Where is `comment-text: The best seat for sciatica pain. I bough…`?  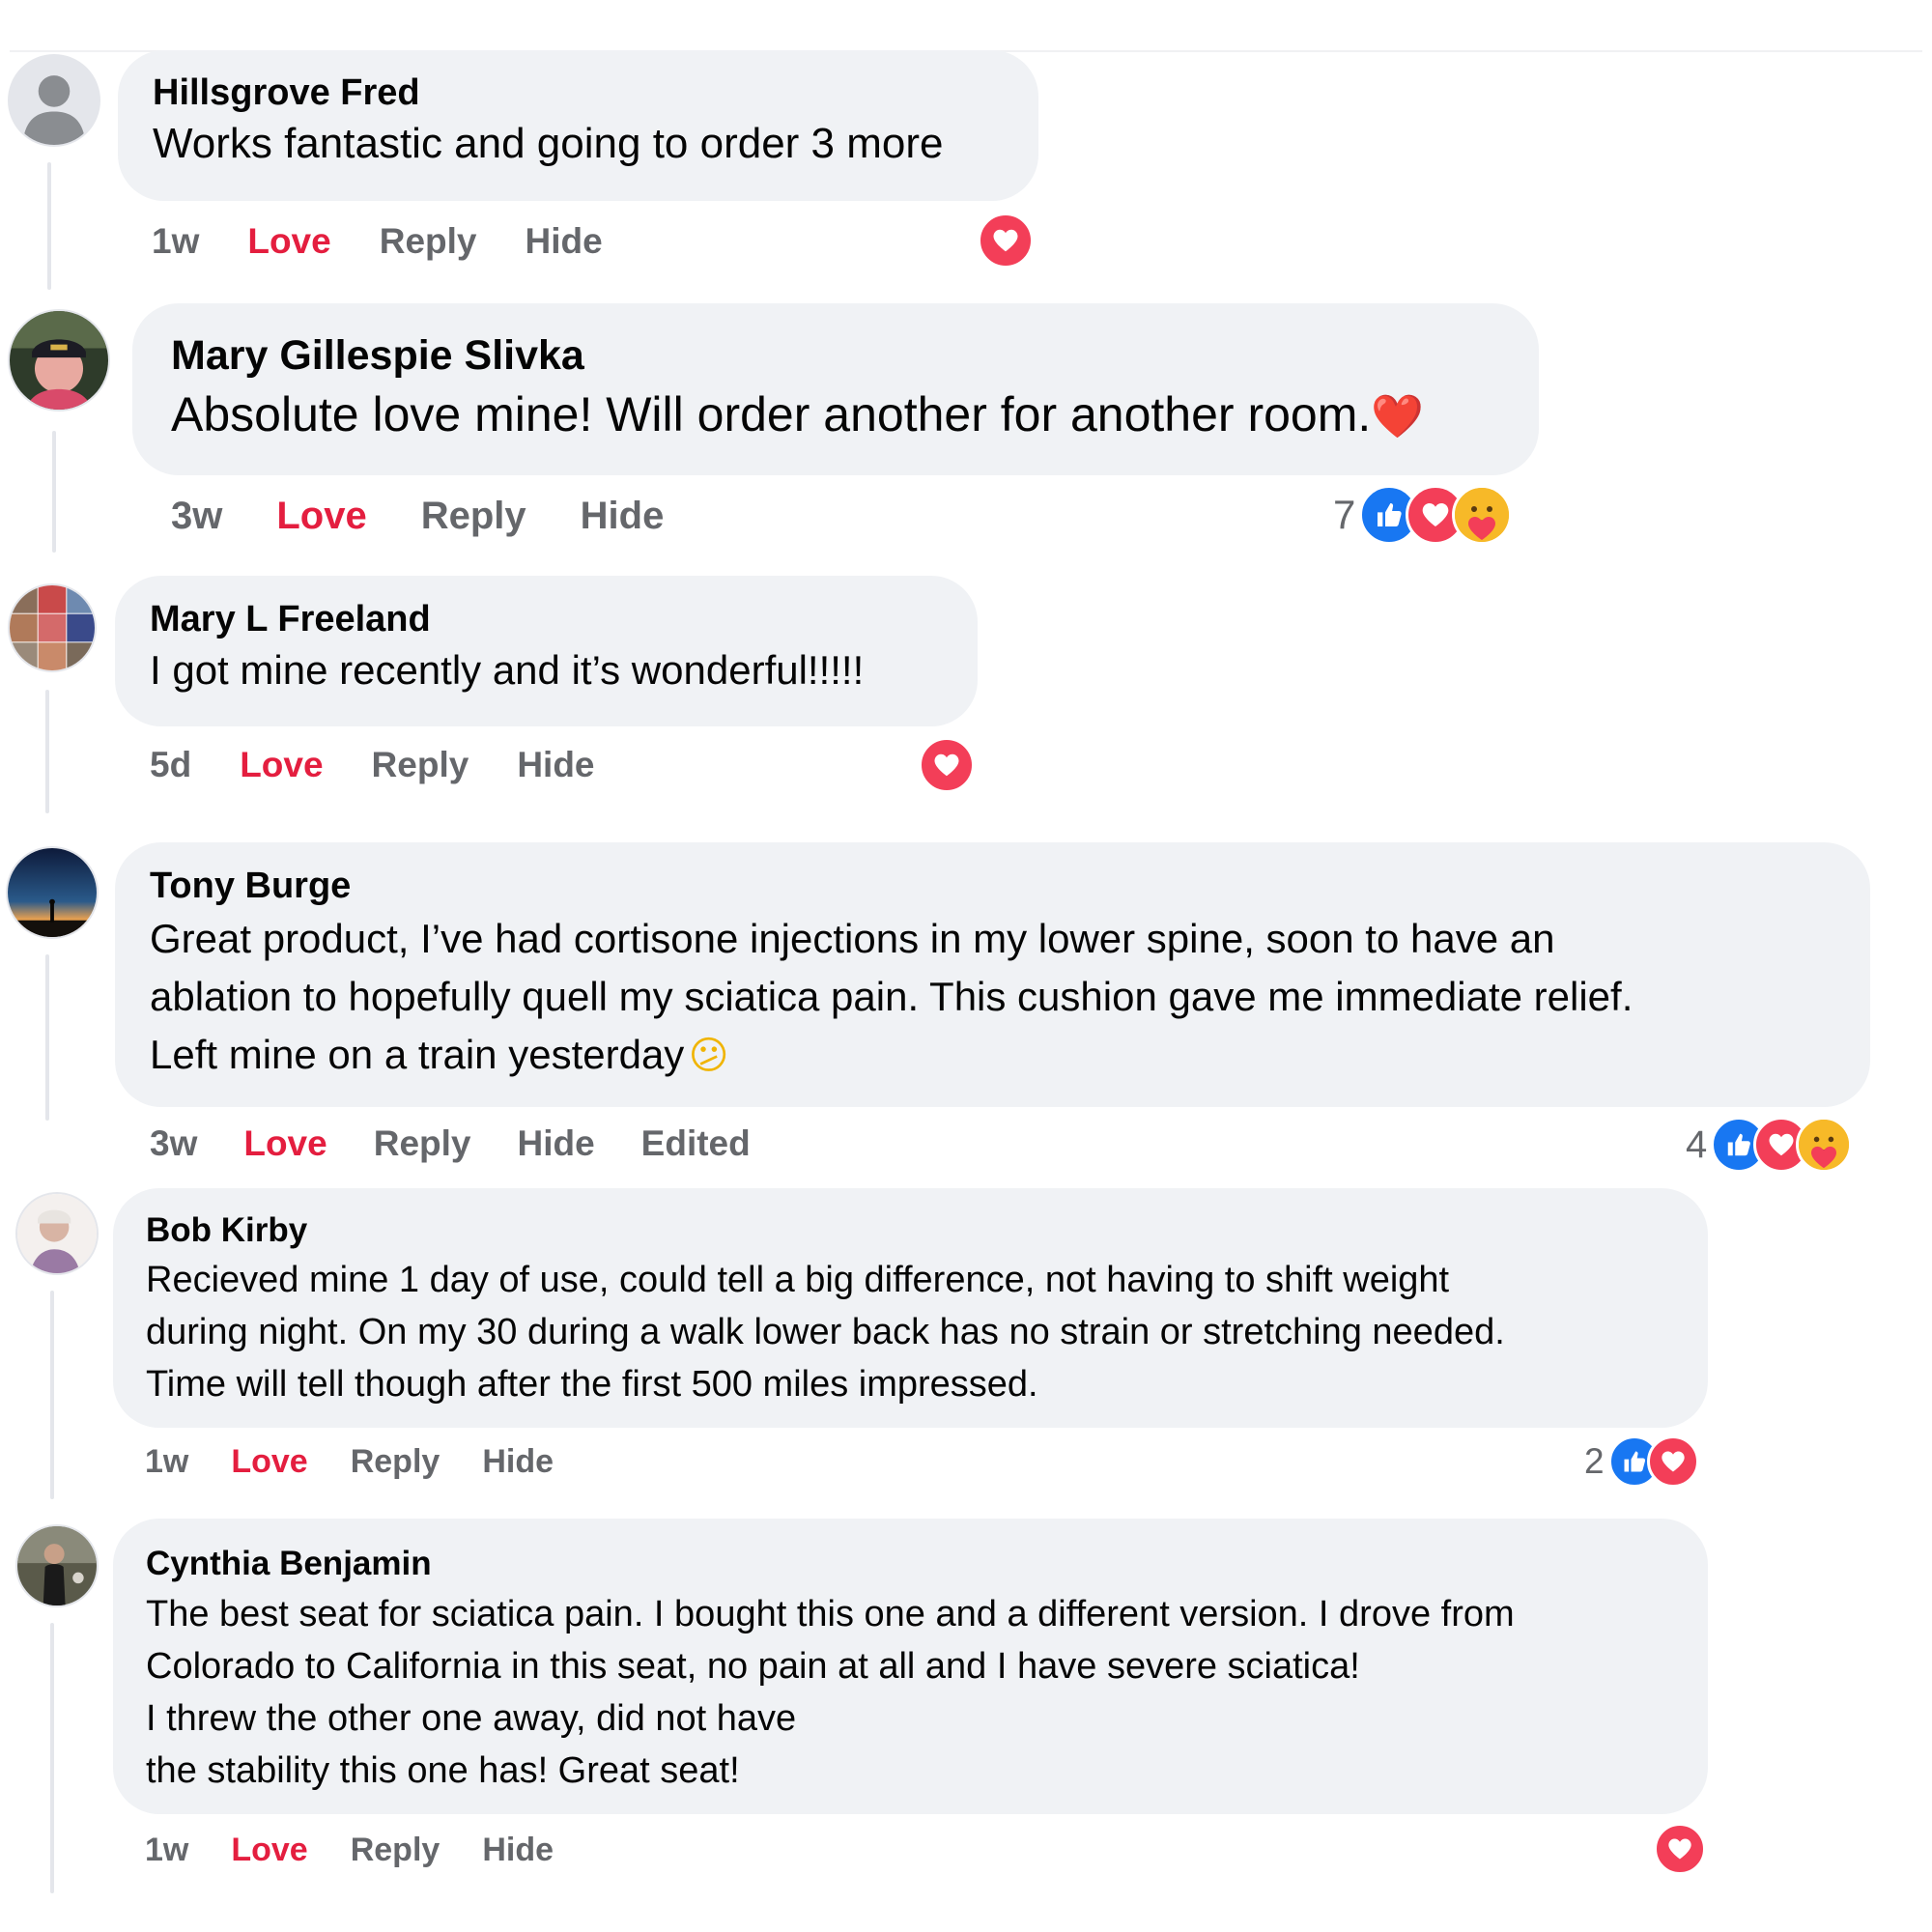
comment-text: The best seat for sciatica pain. I bough… is located at coordinates (830, 1692).